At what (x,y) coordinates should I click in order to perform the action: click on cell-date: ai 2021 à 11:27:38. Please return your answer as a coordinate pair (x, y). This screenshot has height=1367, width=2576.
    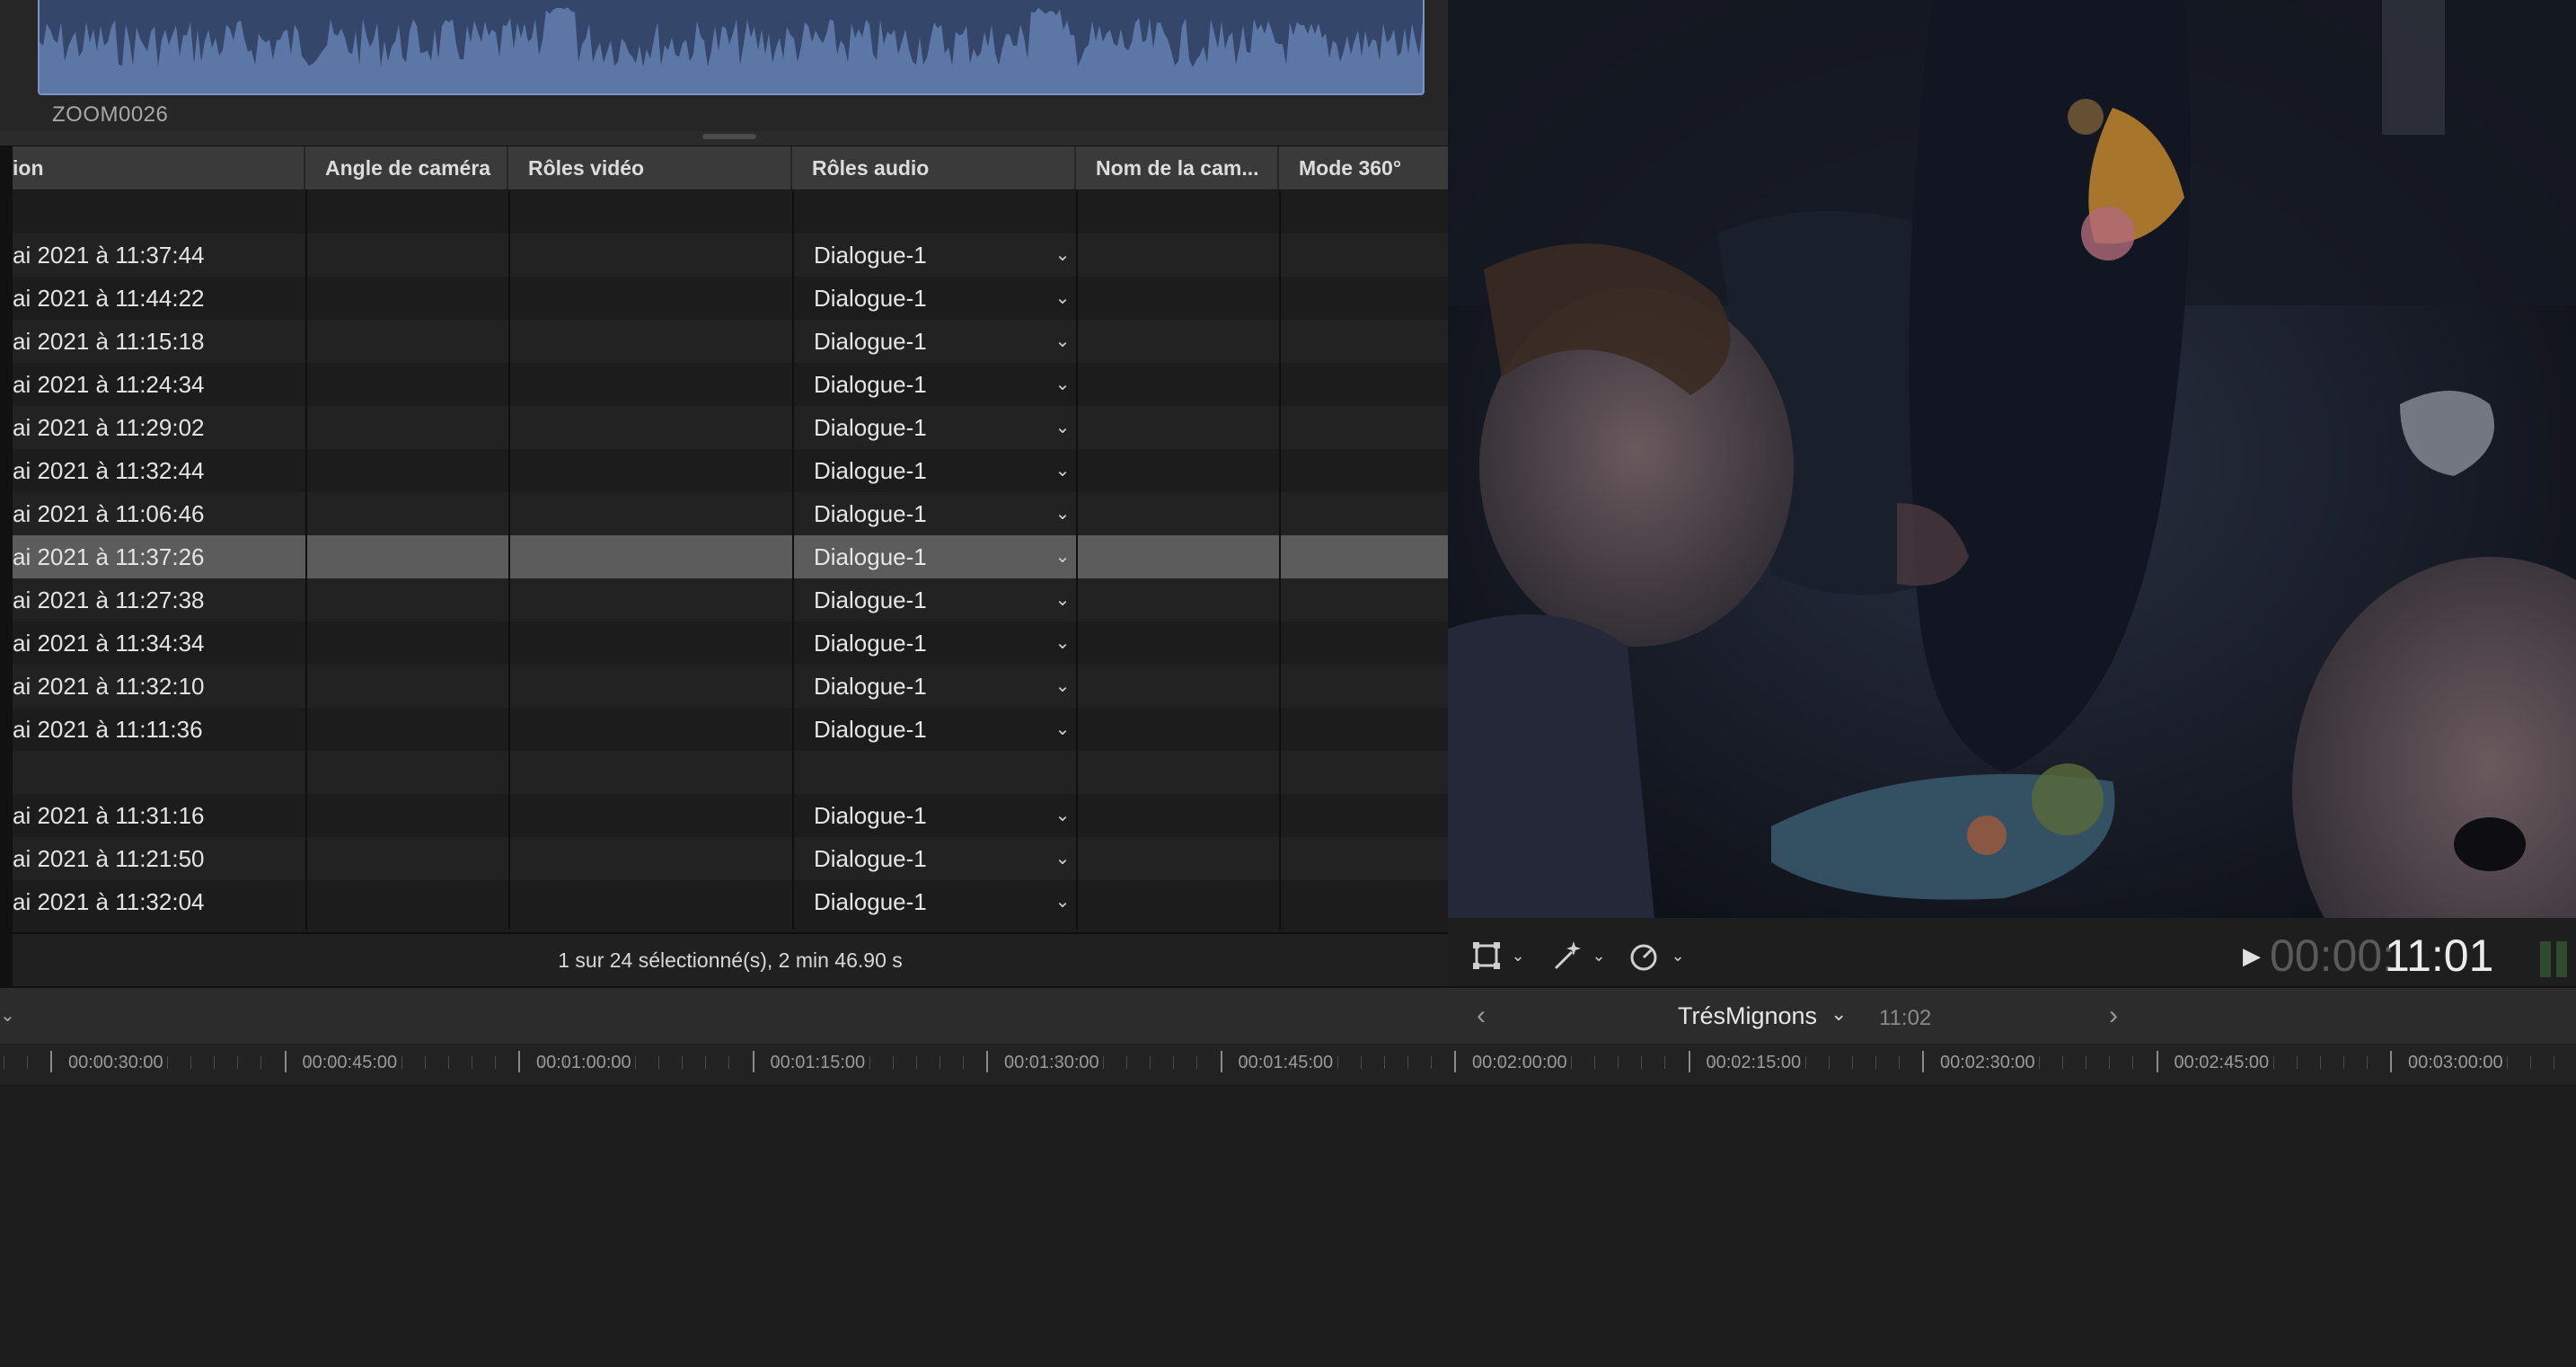
    Looking at the image, I should click on (109, 599).